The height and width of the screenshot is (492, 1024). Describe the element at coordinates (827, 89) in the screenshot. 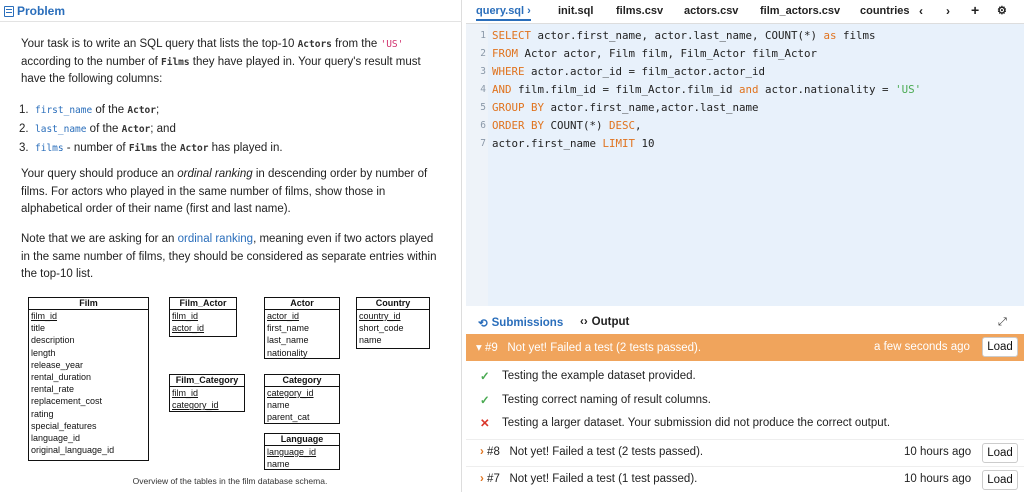

I see `sql-text: actor.nationality =` at that location.